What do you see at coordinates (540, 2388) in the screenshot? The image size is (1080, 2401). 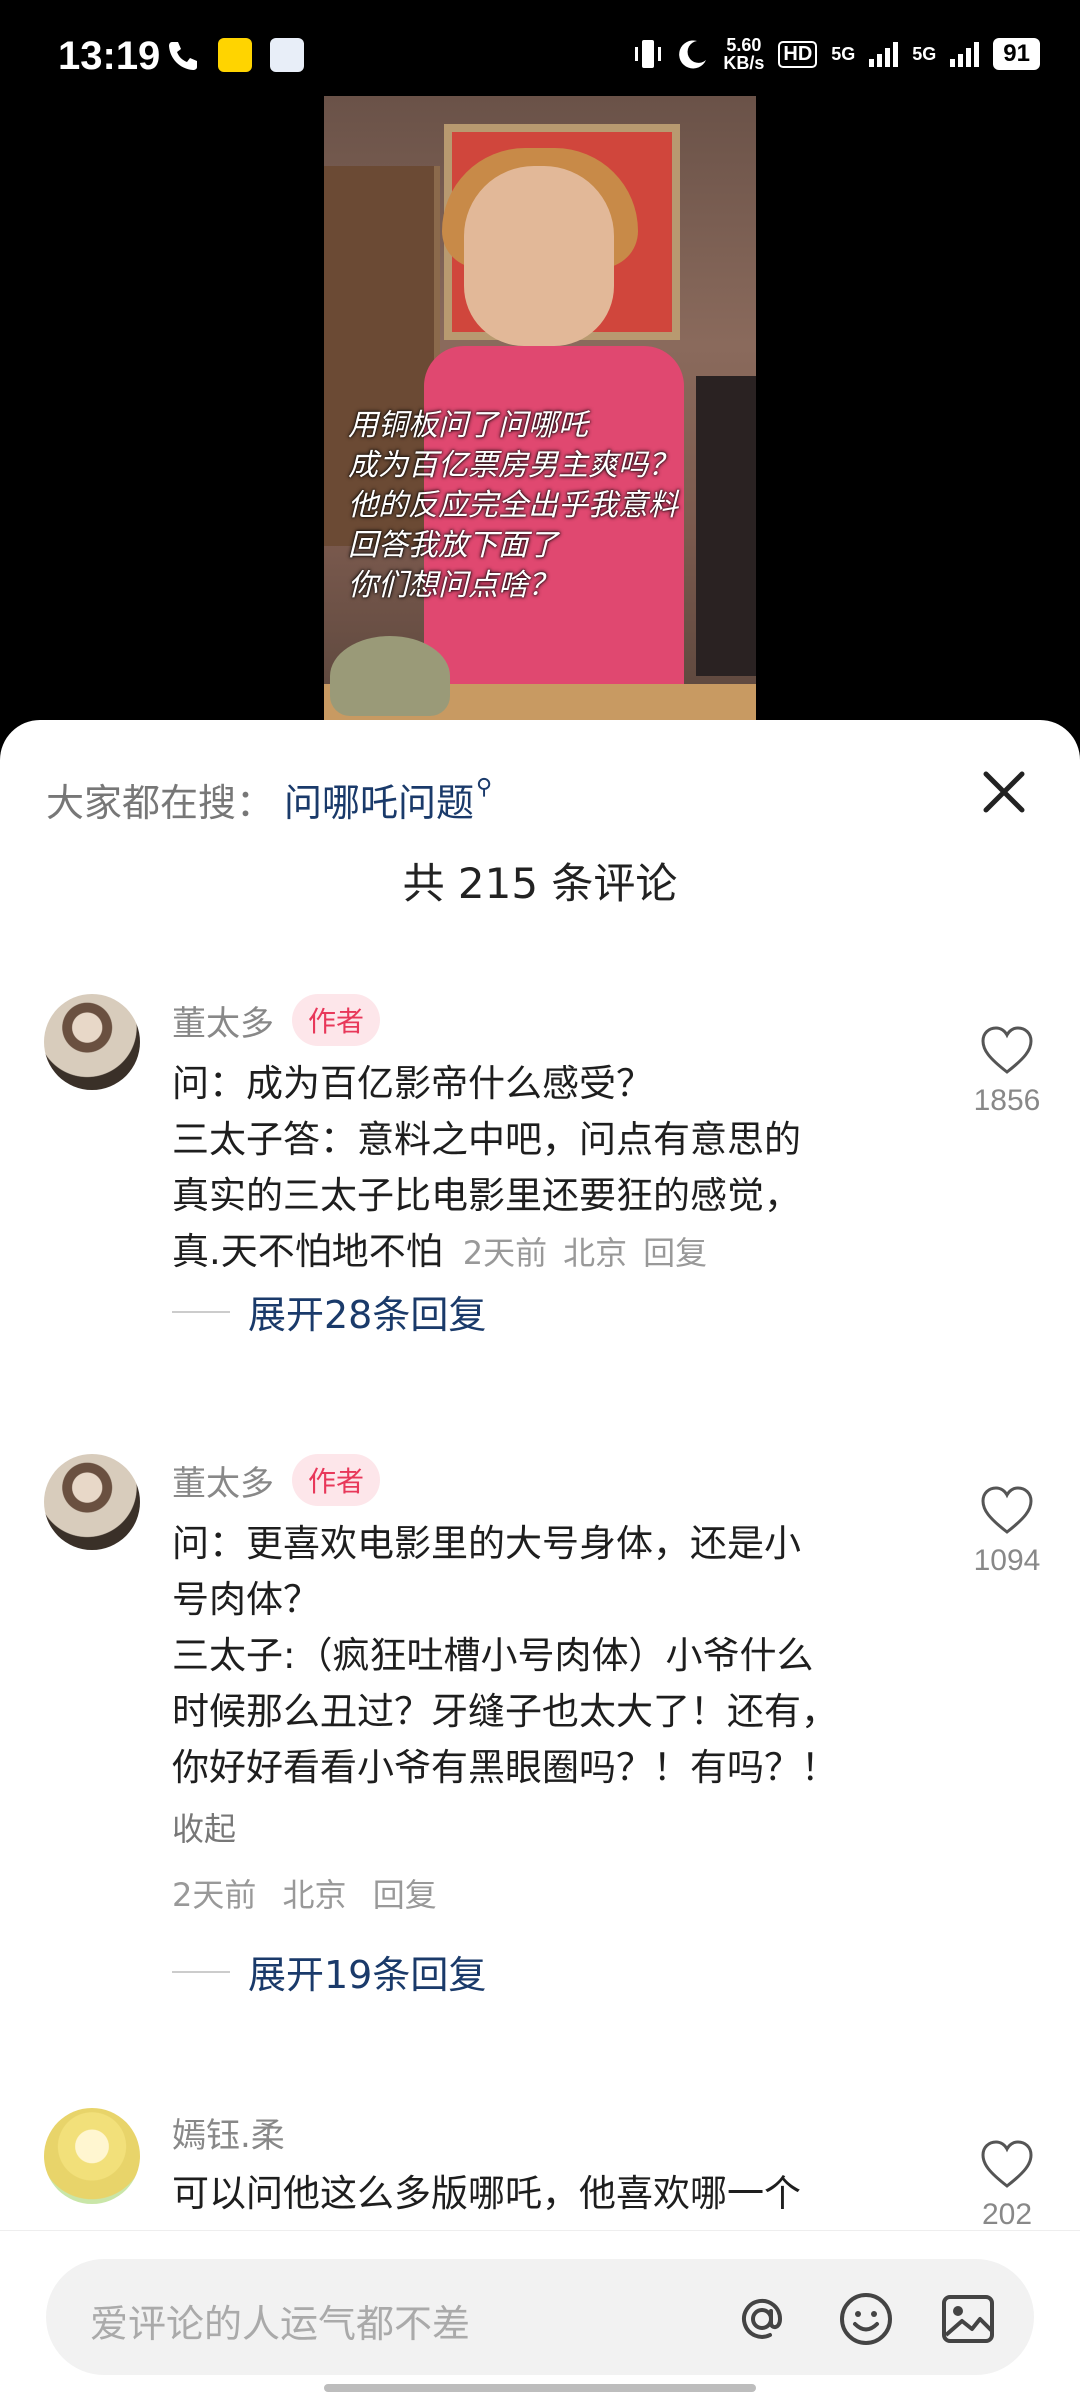 I see `home-indicator` at bounding box center [540, 2388].